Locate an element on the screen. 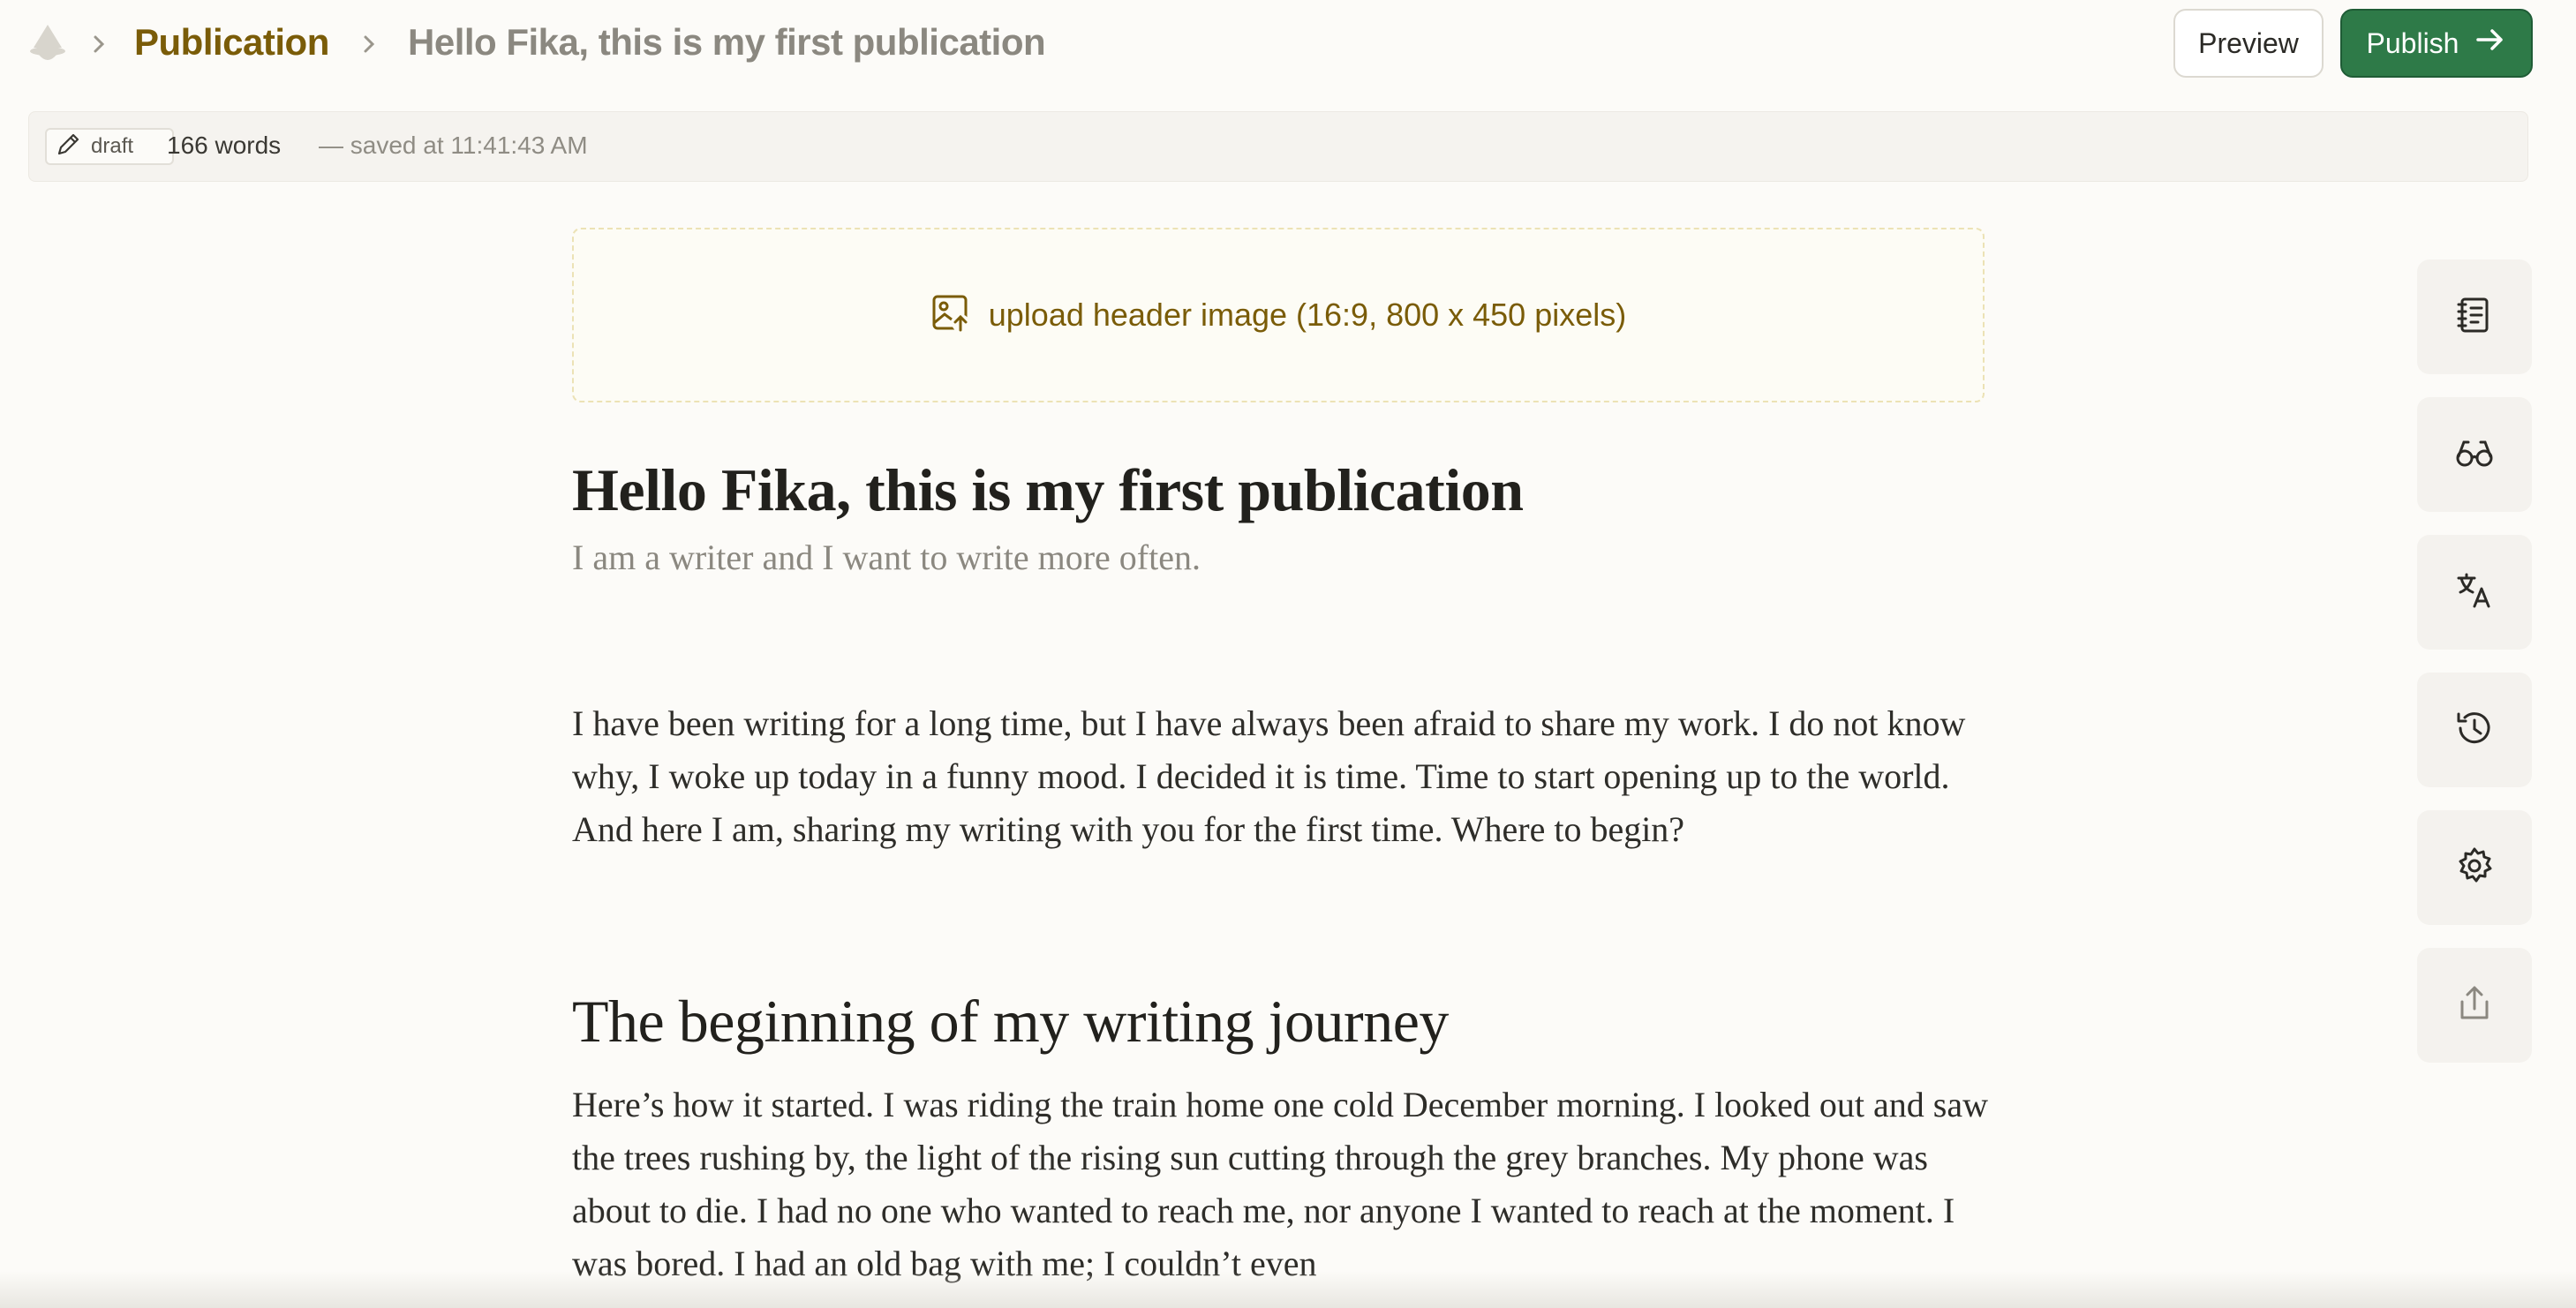 This screenshot has width=2576, height=1308. gear-icon is located at coordinates (2475, 868).